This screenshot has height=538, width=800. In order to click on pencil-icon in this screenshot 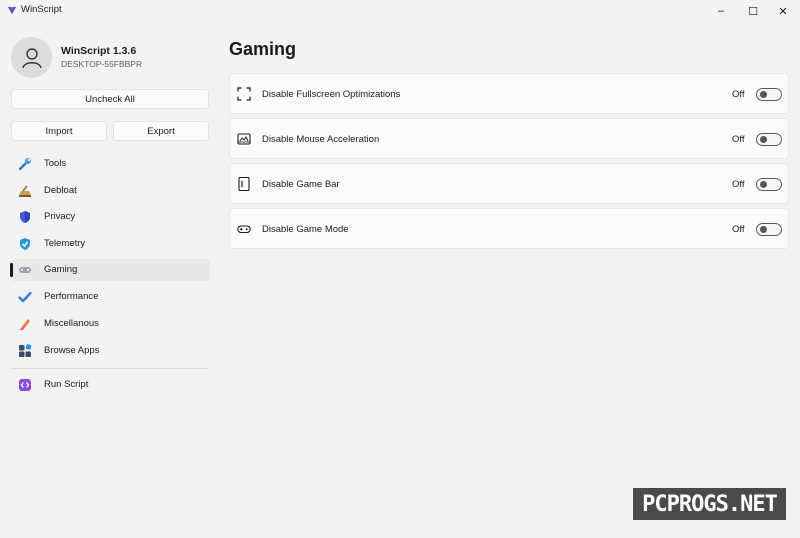, I will do `click(25, 324)`.